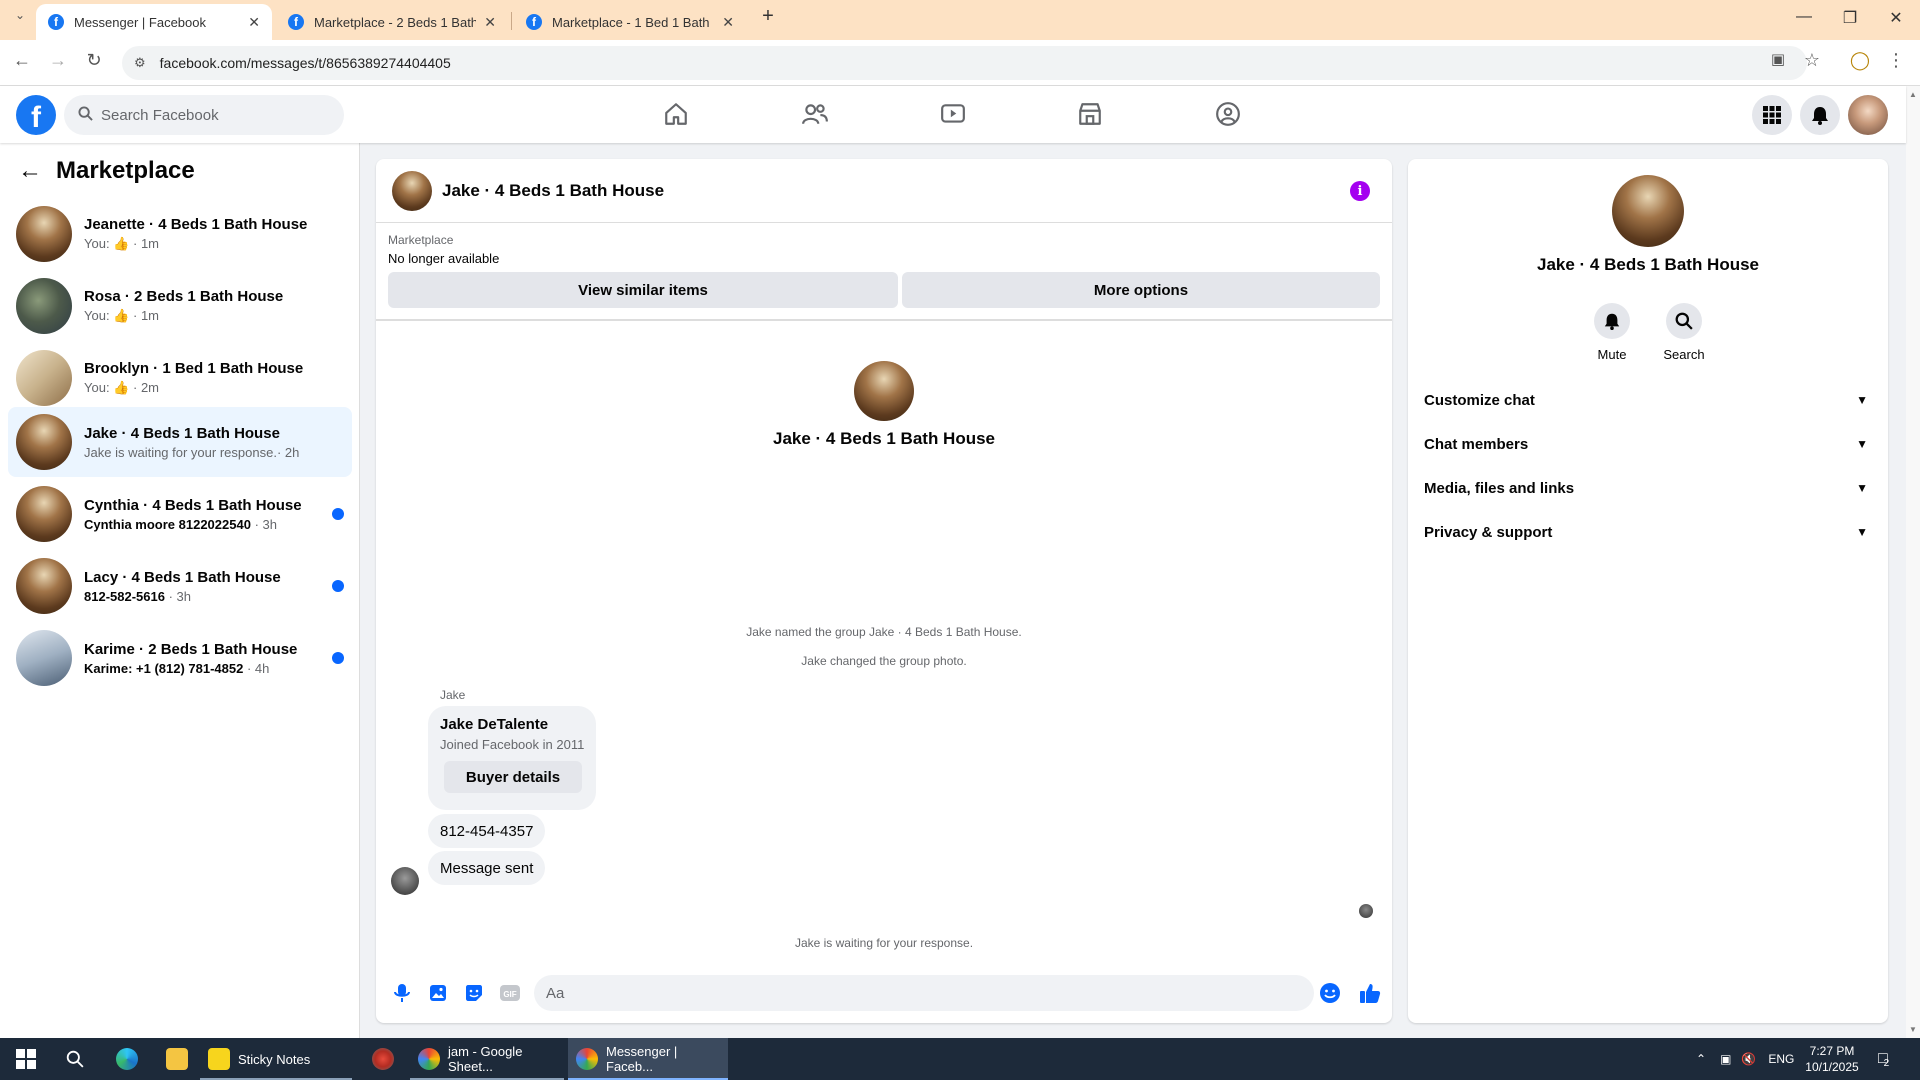  Describe the element at coordinates (22, 60) in the screenshot. I see `back-icon: ←` at that location.